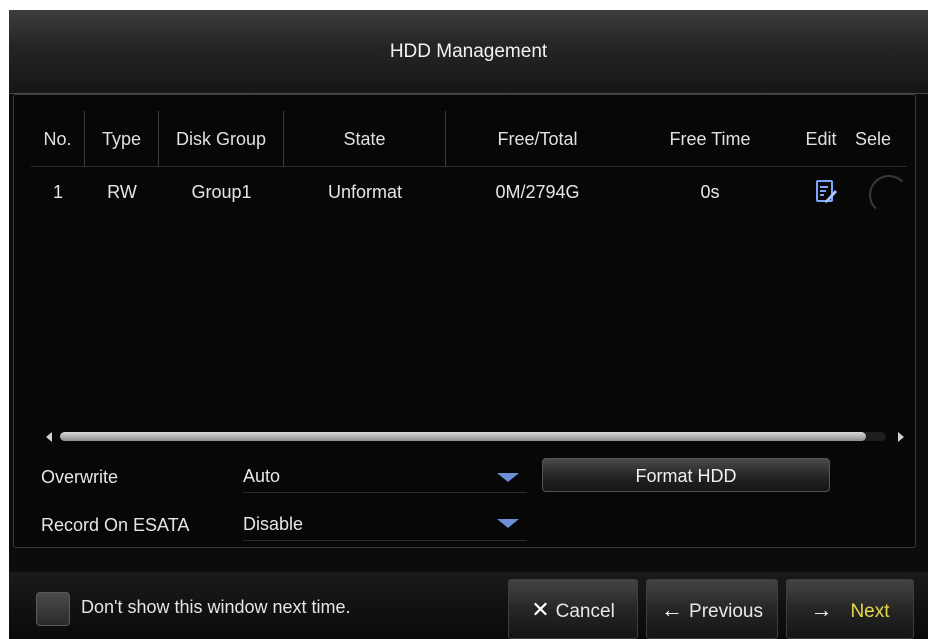  I want to click on edit-icon, so click(827, 192).